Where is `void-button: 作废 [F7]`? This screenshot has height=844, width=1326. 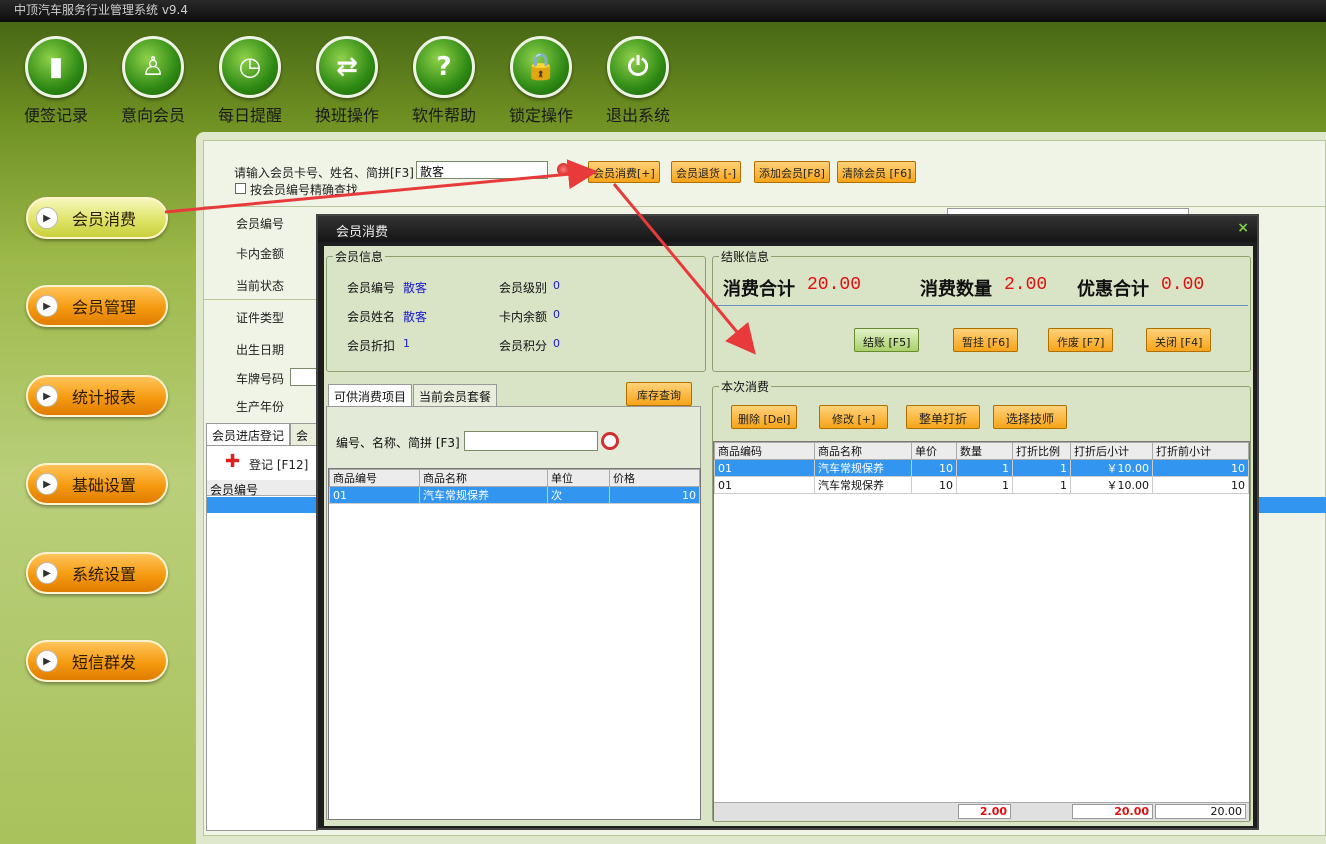 void-button: 作废 [F7] is located at coordinates (1081, 340).